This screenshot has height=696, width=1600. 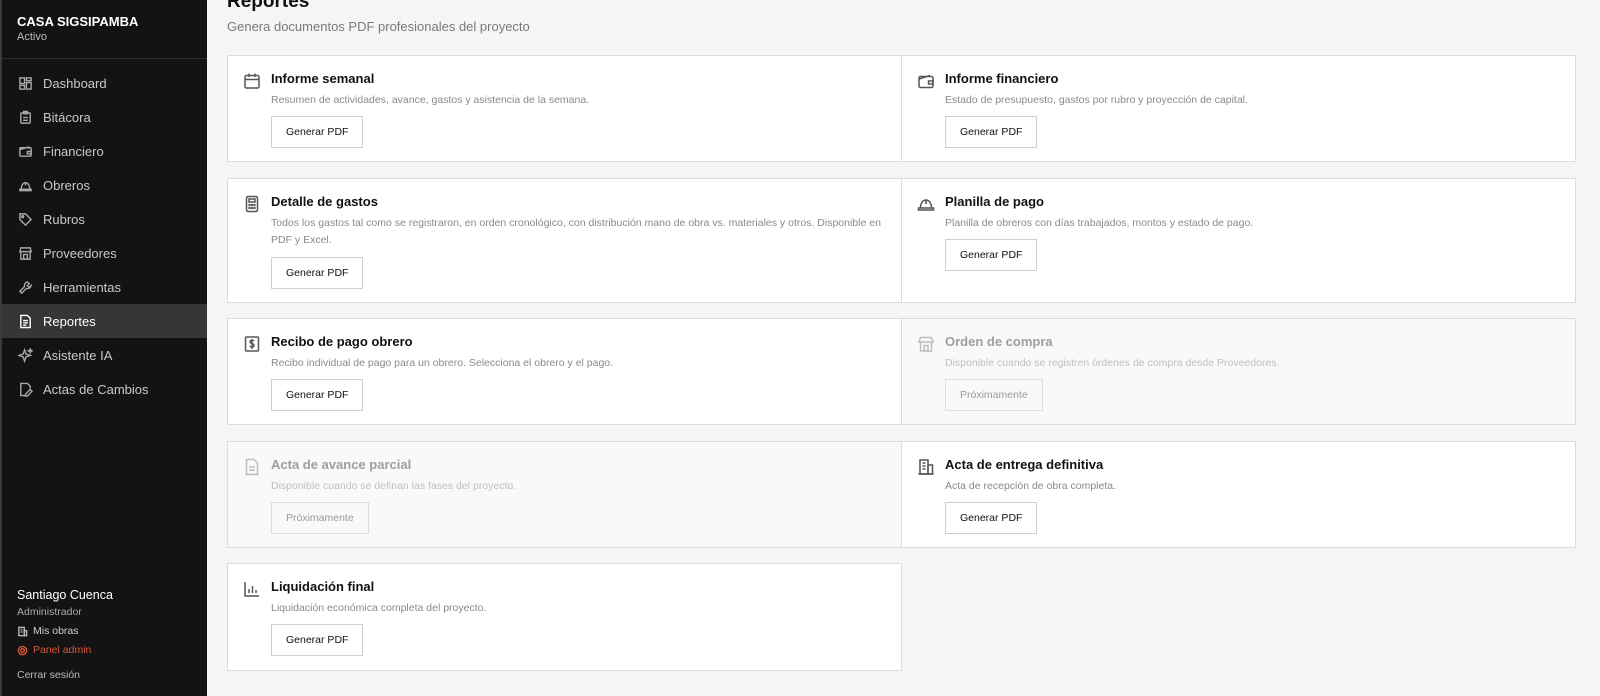 I want to click on card-description: Acta de recepción de obra completa., so click(x=1031, y=486).